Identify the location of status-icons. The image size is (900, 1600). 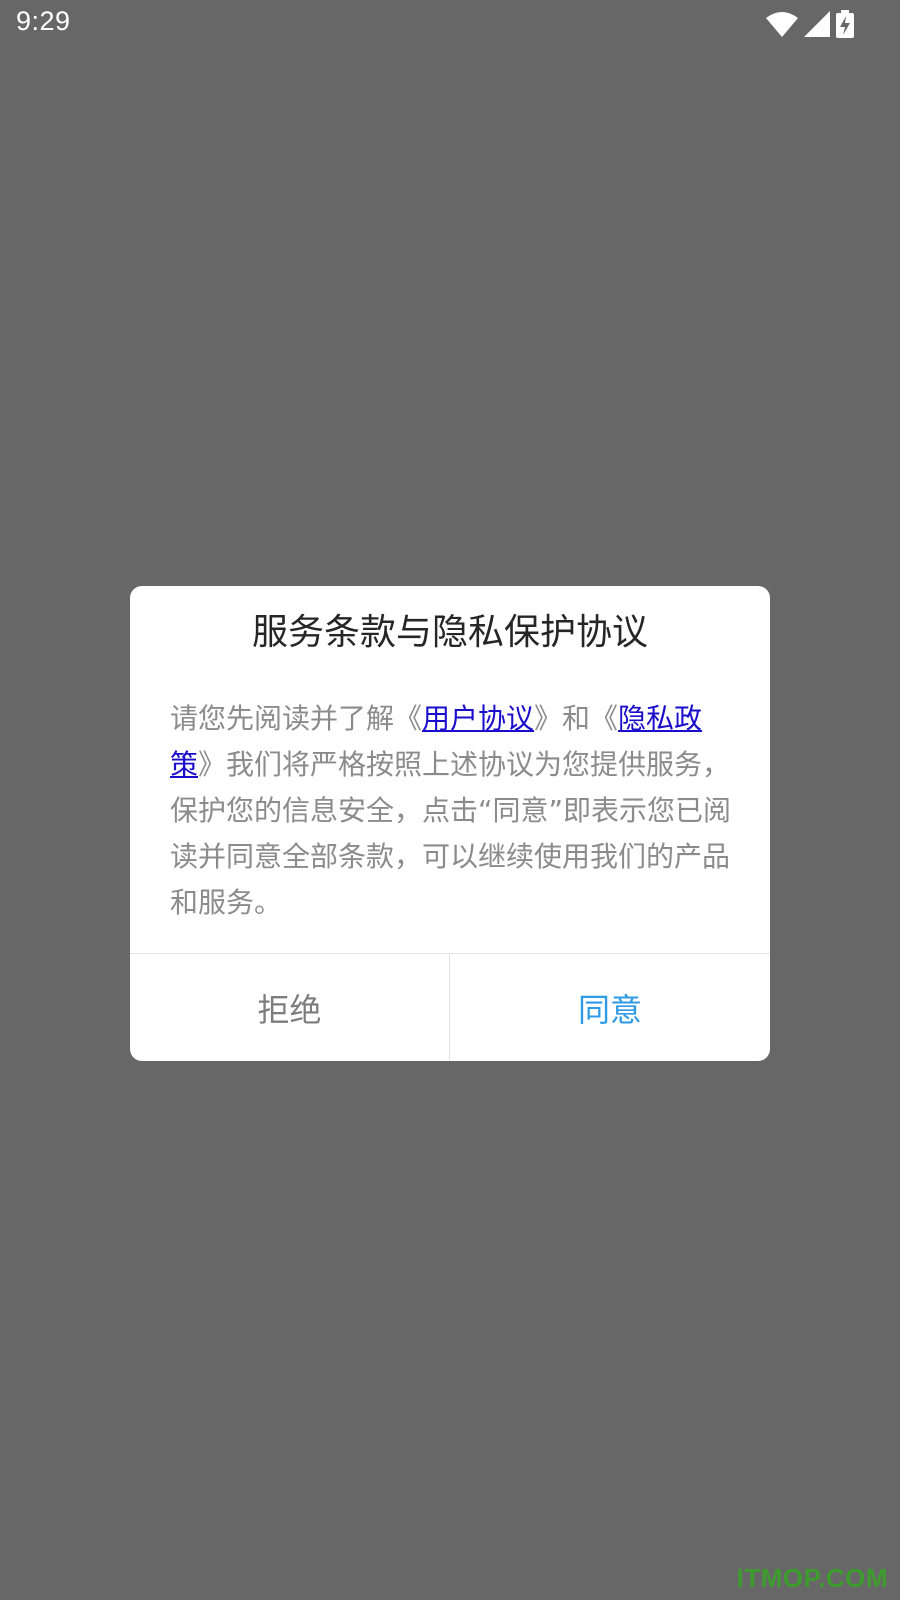
(807, 24).